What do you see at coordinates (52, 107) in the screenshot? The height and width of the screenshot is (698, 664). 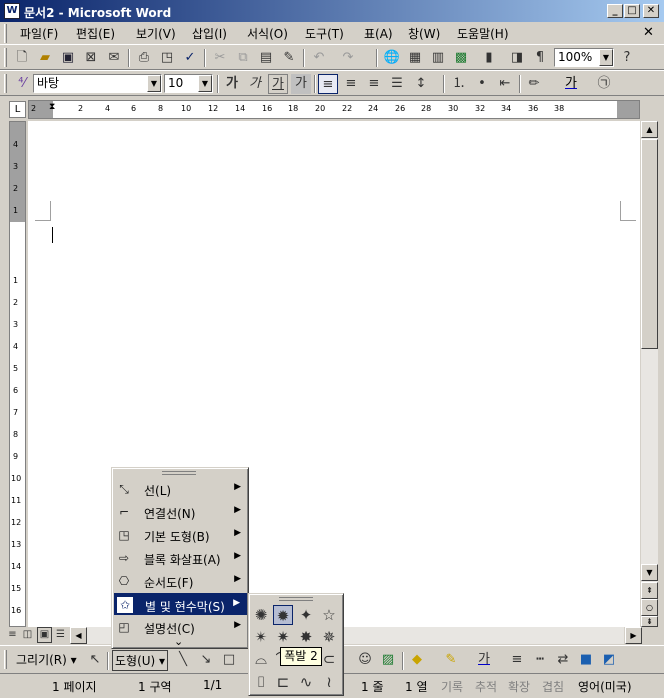 I see `indent-marker-icon: ⧗` at bounding box center [52, 107].